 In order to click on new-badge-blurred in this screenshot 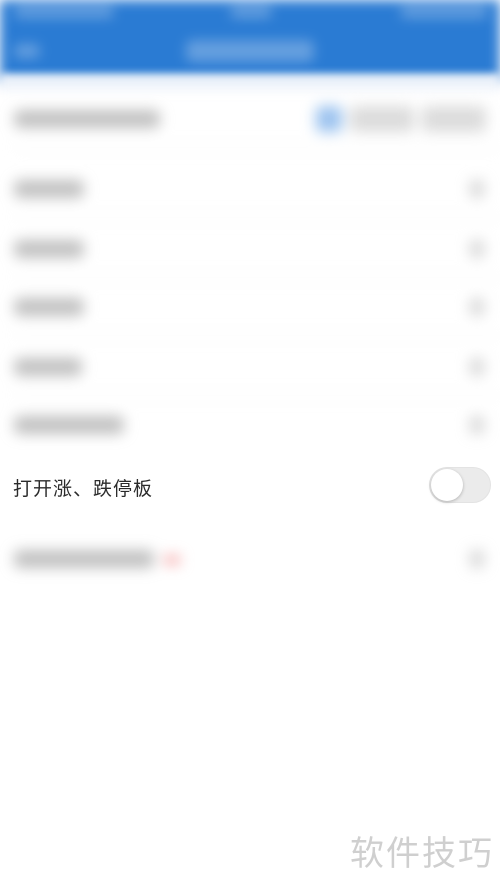, I will do `click(172, 560)`.